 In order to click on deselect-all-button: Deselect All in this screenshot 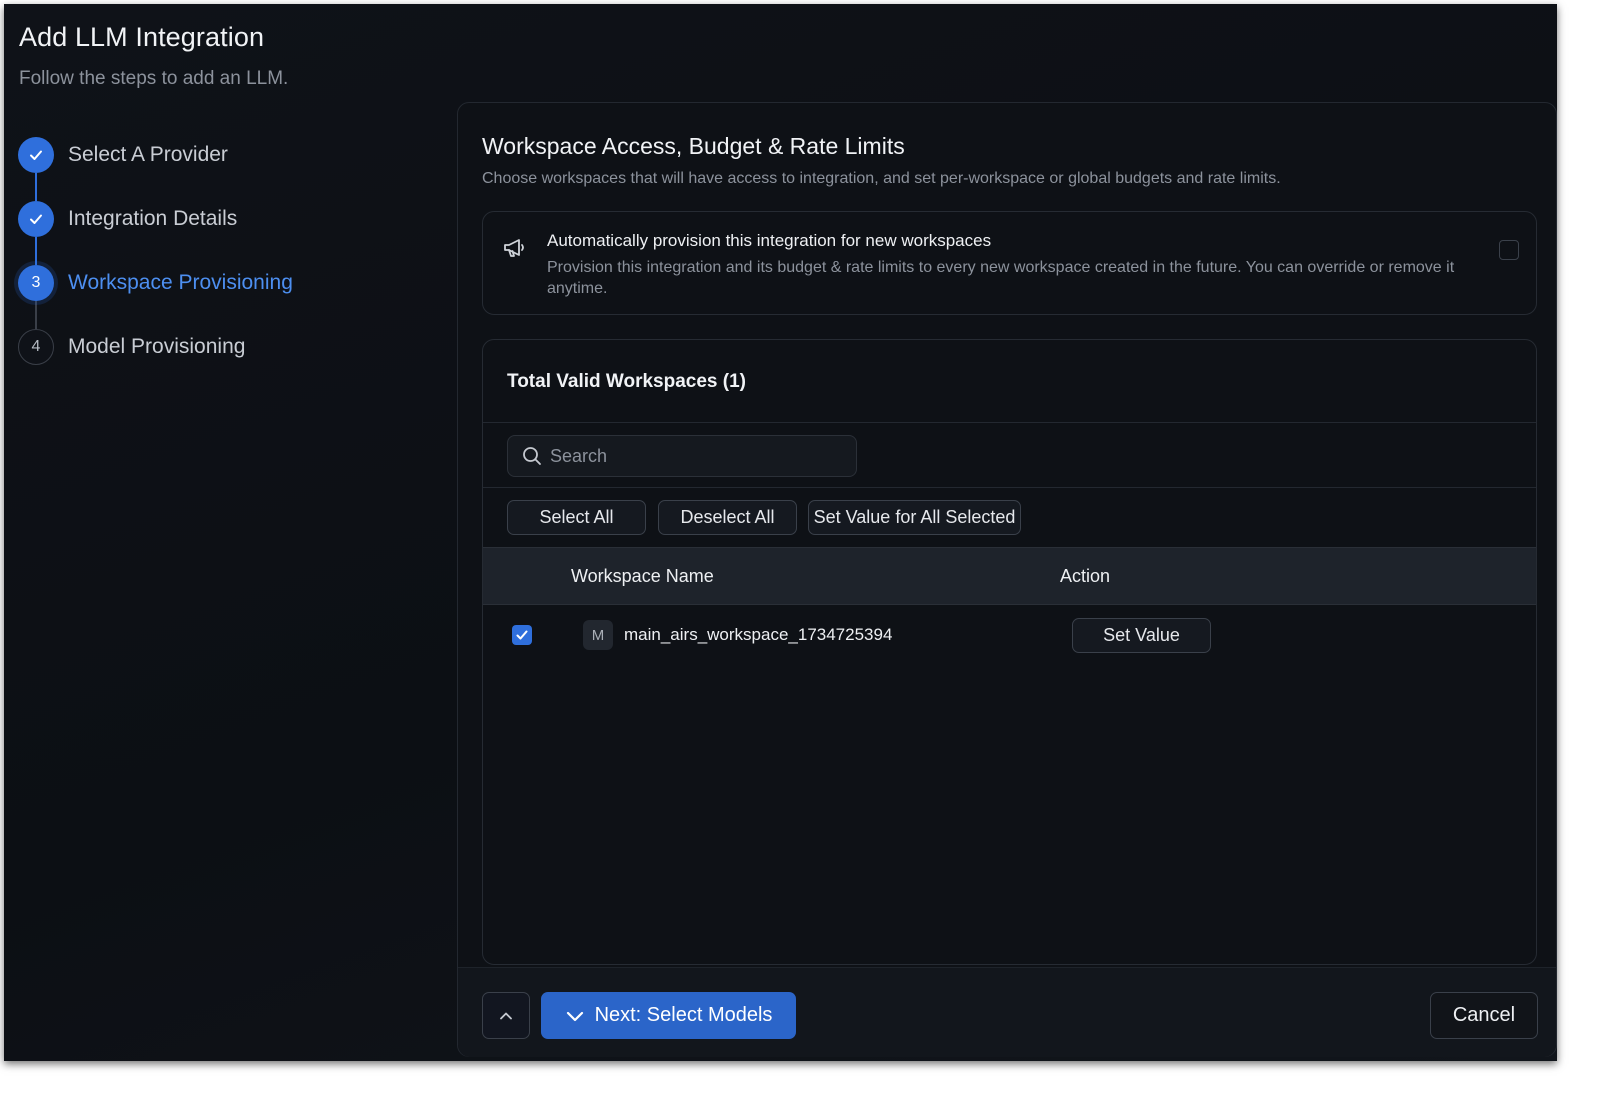, I will do `click(727, 517)`.